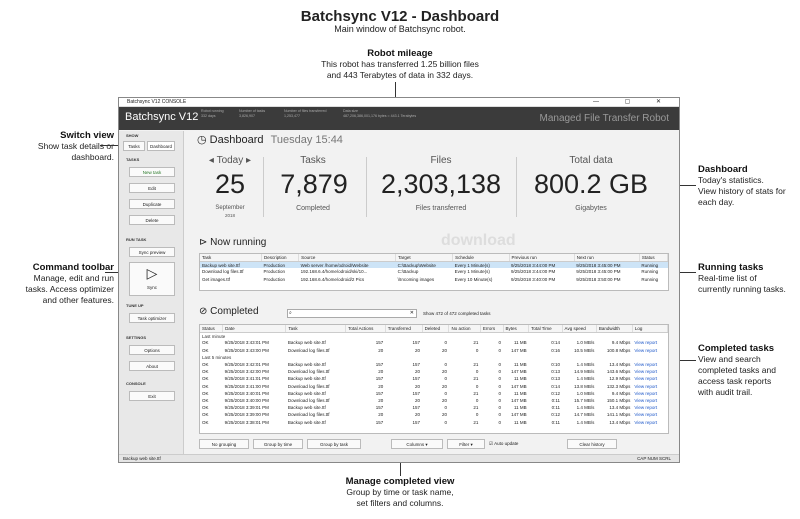 Image resolution: width=800 pixels, height=519 pixels. What do you see at coordinates (254, 329) in the screenshot?
I see `column-header: Date` at bounding box center [254, 329].